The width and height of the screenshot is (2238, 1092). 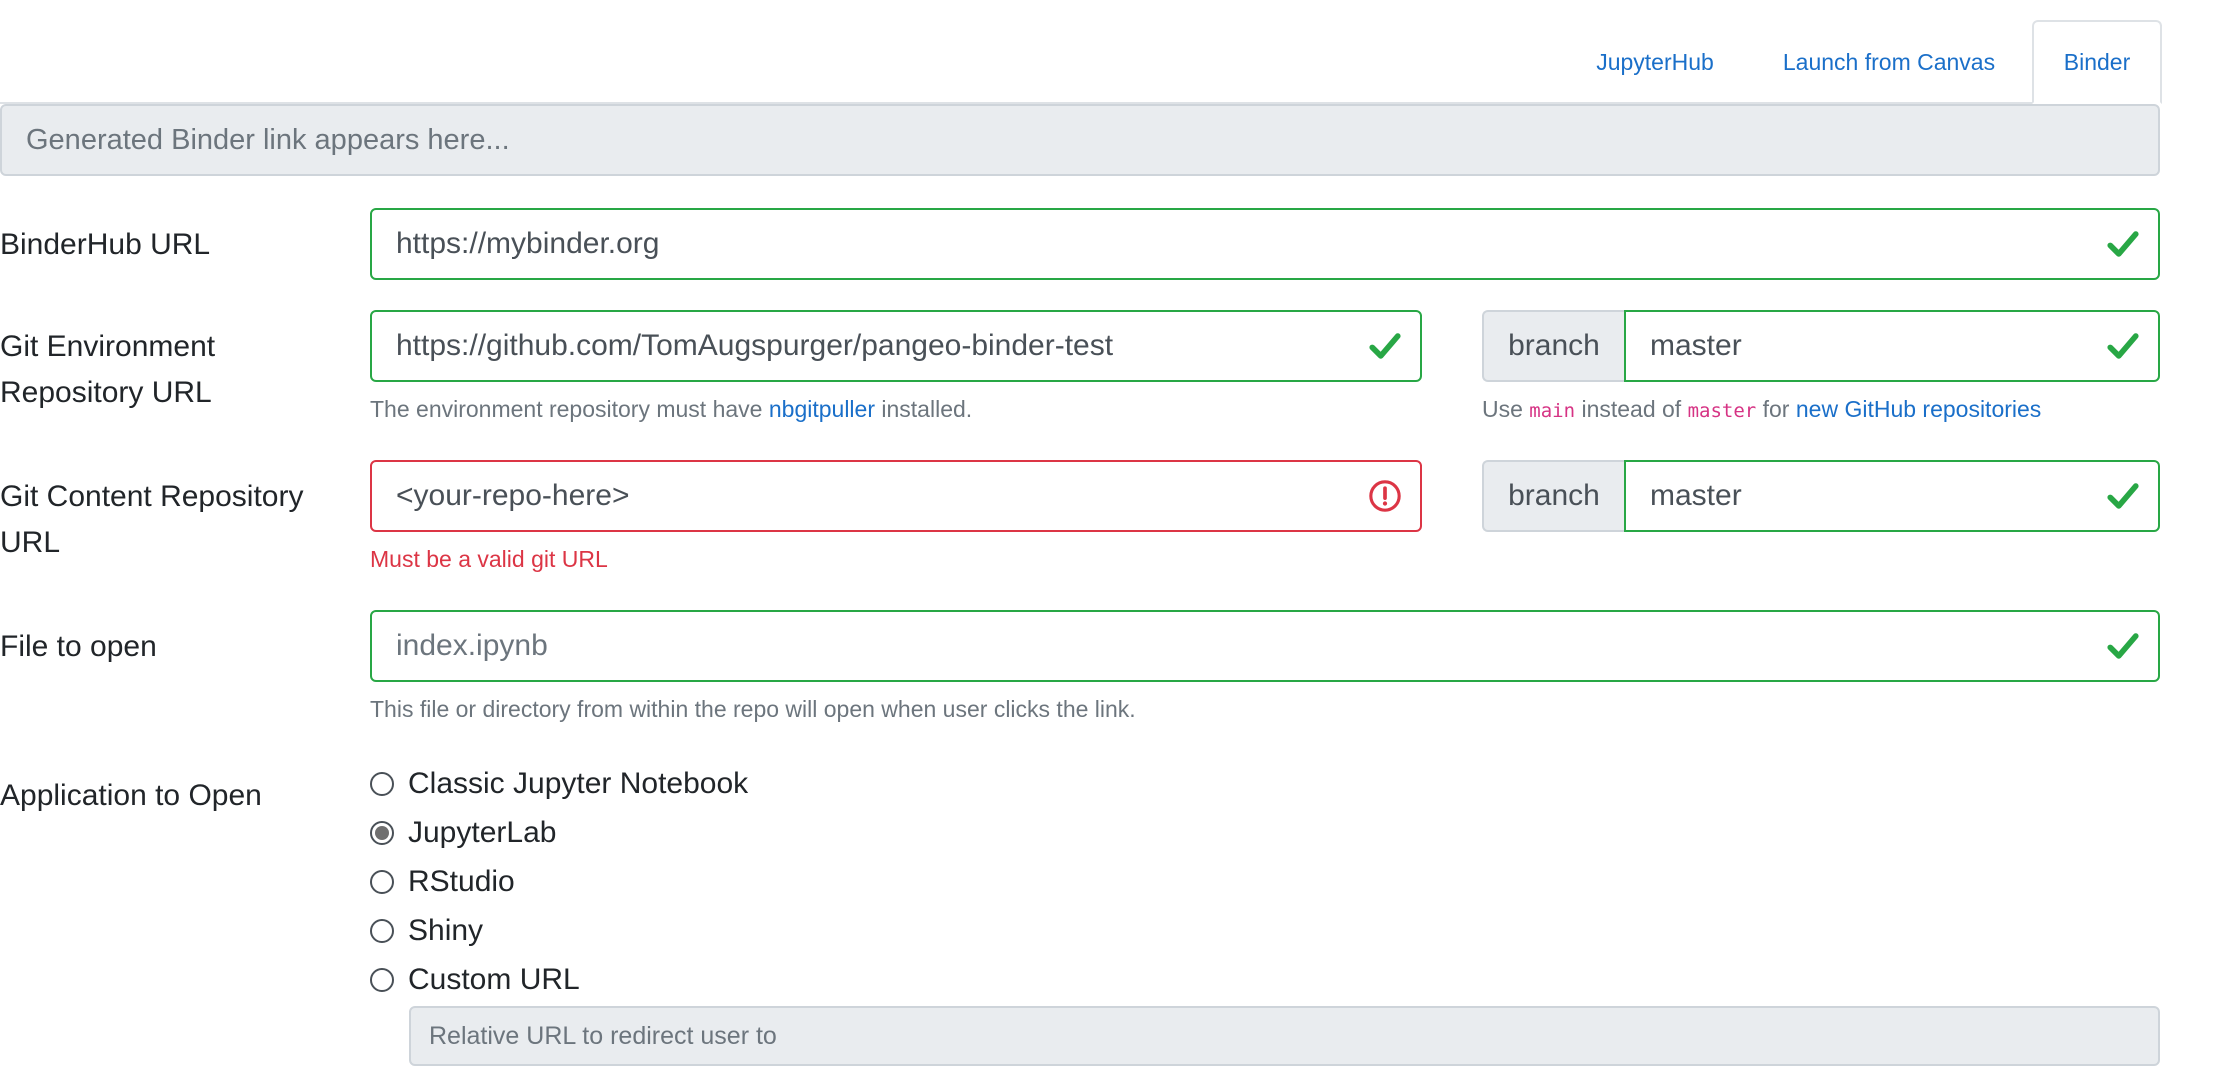 I want to click on env-repo-help-suffix: installed., so click(x=924, y=409).